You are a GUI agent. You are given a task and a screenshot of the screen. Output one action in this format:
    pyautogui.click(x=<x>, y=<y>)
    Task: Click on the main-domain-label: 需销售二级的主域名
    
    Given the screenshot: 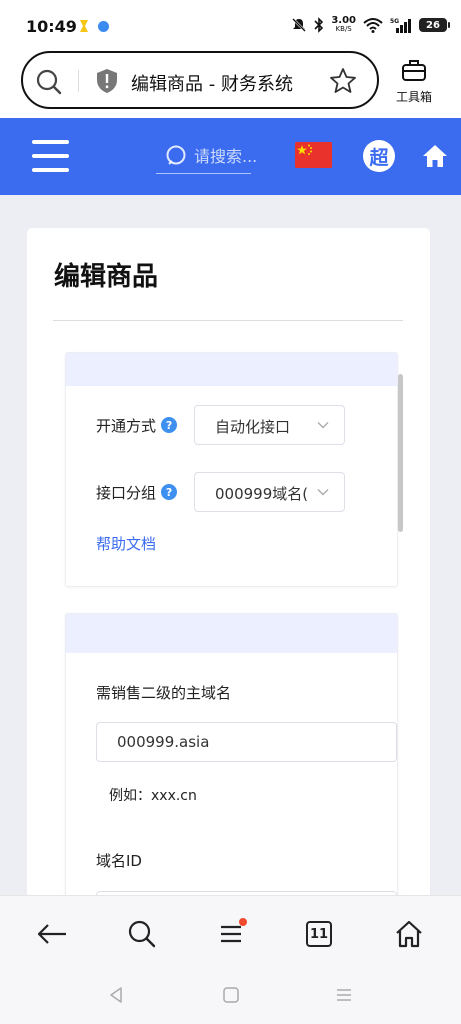 What is the action you would take?
    pyautogui.click(x=164, y=693)
    